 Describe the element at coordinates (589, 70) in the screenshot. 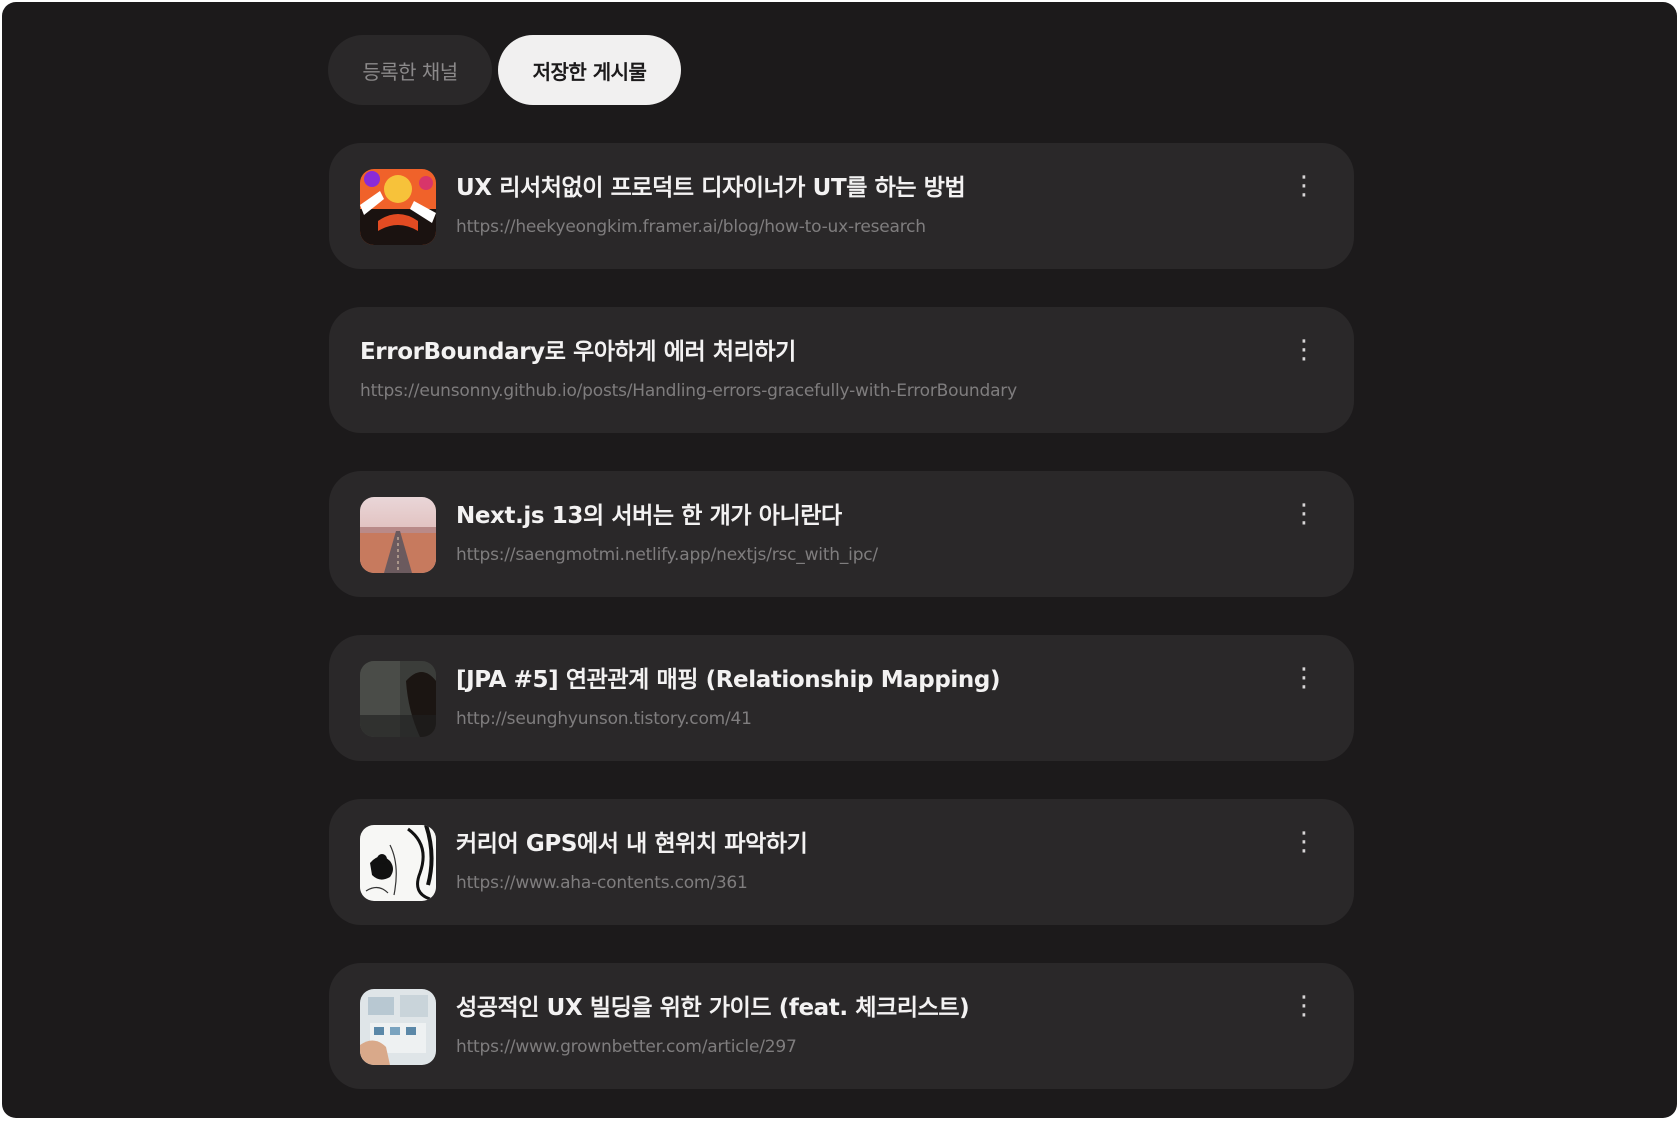

I see `tab-saved-posts: 저장한 게시물` at that location.